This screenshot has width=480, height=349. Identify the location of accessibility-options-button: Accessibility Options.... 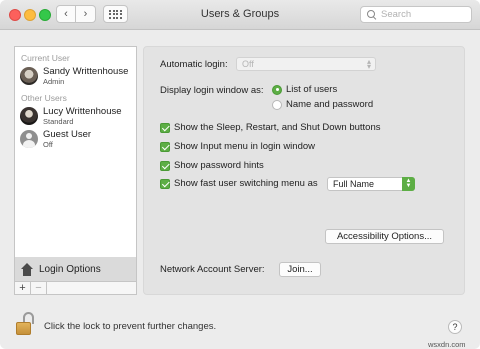
(384, 236).